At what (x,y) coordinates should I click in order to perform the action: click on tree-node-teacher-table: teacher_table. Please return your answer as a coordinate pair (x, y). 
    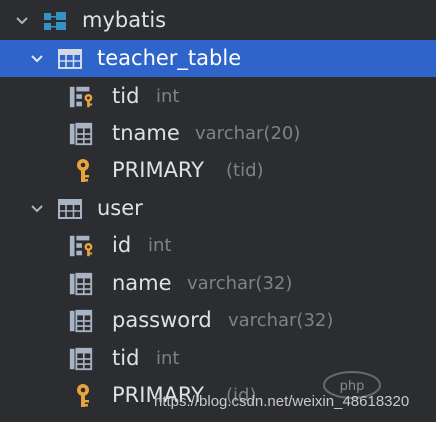
    Looking at the image, I should click on (218, 58).